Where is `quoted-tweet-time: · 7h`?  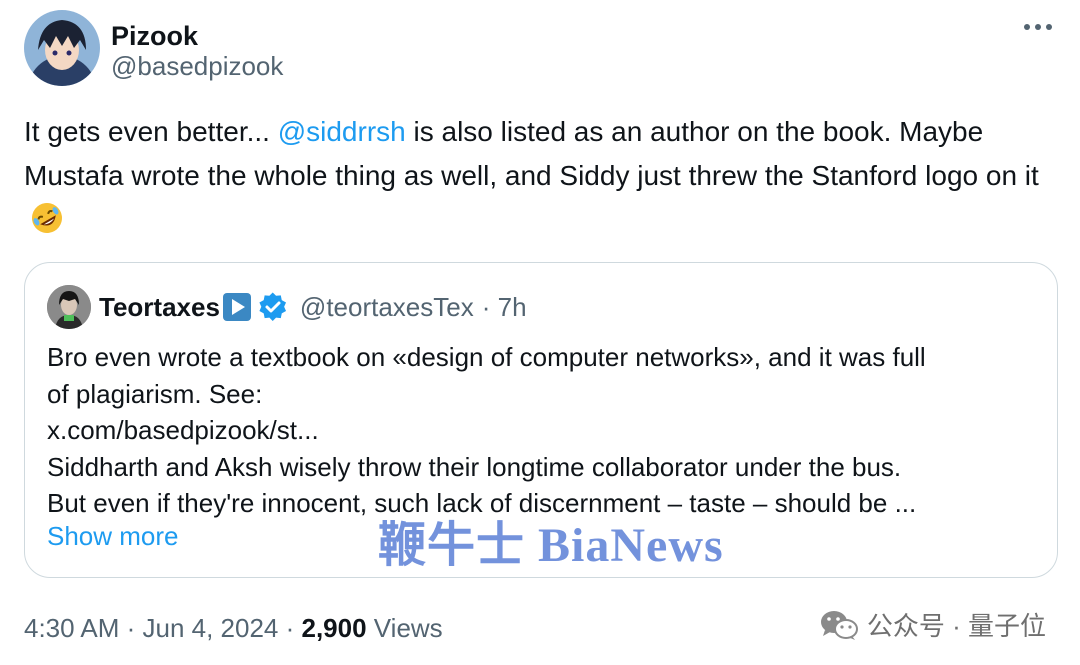
quoted-tweet-time: · 7h is located at coordinates (504, 307).